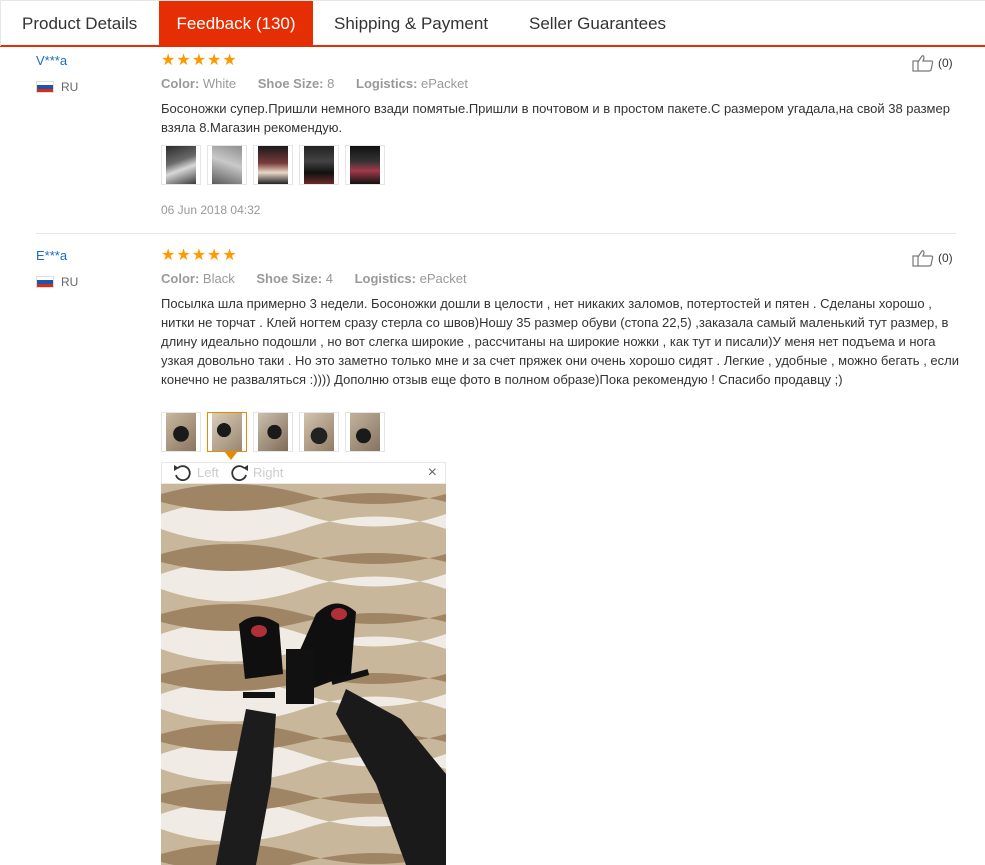  What do you see at coordinates (51, 60) in the screenshot?
I see `reviewer-name: V***a` at bounding box center [51, 60].